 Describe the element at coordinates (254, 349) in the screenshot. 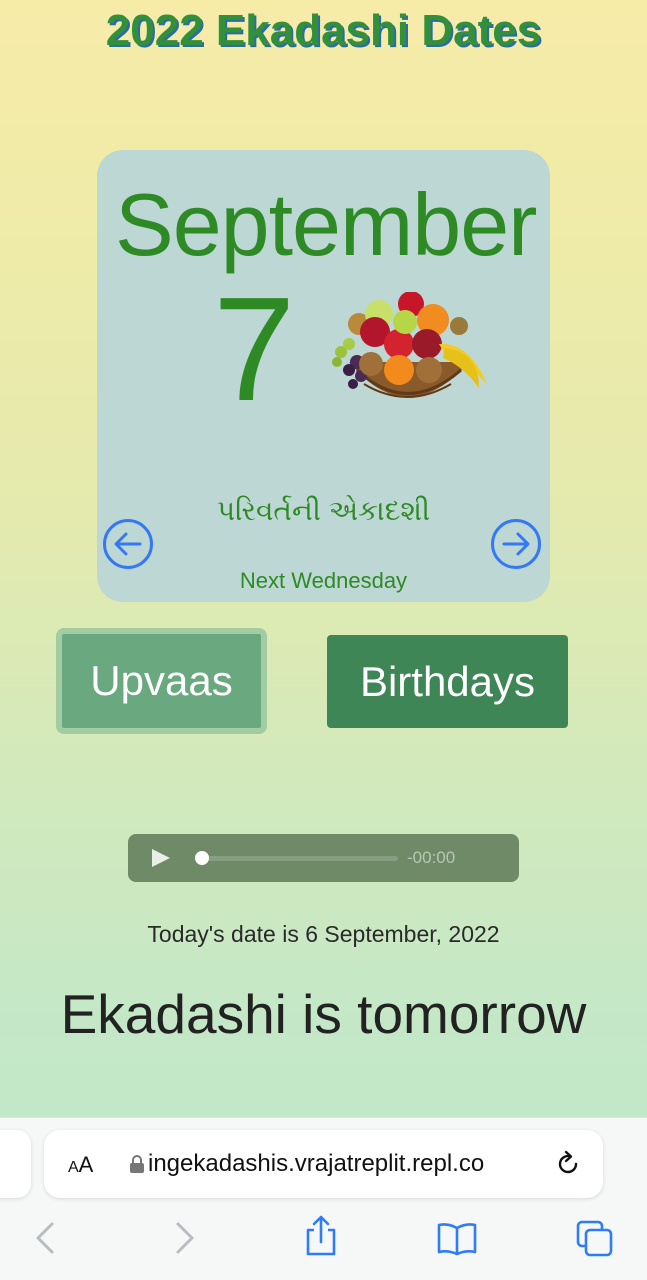

I see `day-number: 7` at that location.